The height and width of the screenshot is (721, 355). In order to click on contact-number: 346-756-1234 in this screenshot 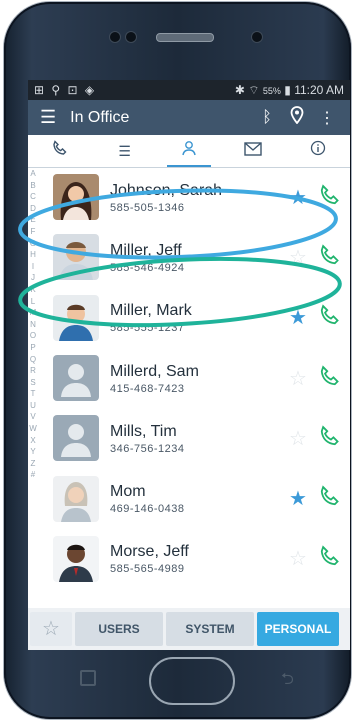, I will do `click(147, 448)`.